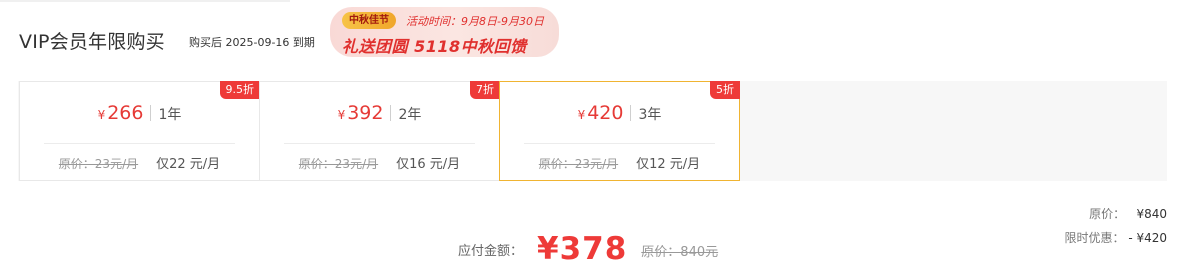 The image size is (1182, 269). What do you see at coordinates (239, 90) in the screenshot?
I see `discount-badge: 9.5折` at bounding box center [239, 90].